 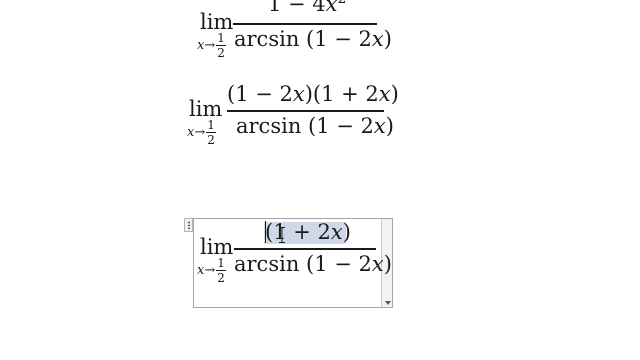 What do you see at coordinates (196, 132) in the screenshot?
I see `eq2-sub-var: x→` at bounding box center [196, 132].